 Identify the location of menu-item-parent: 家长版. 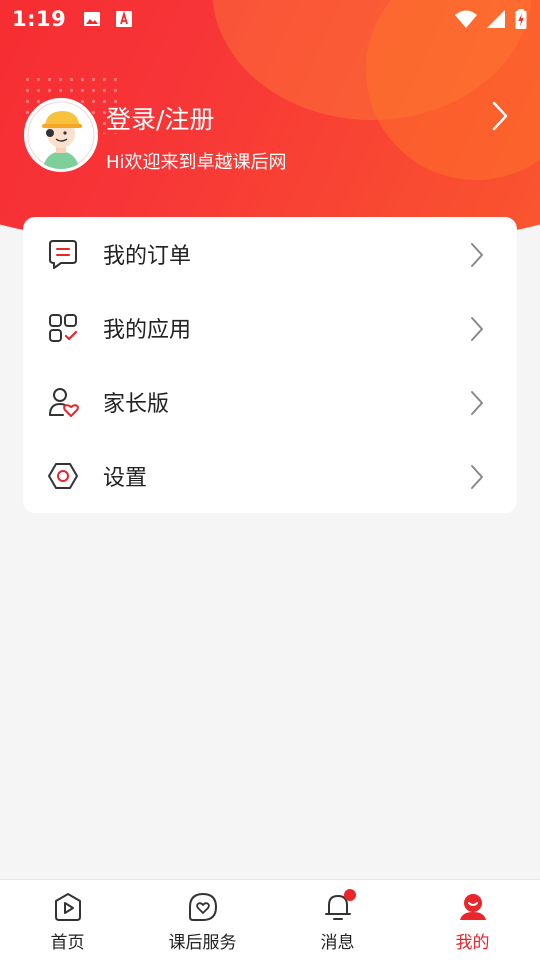
(270, 402).